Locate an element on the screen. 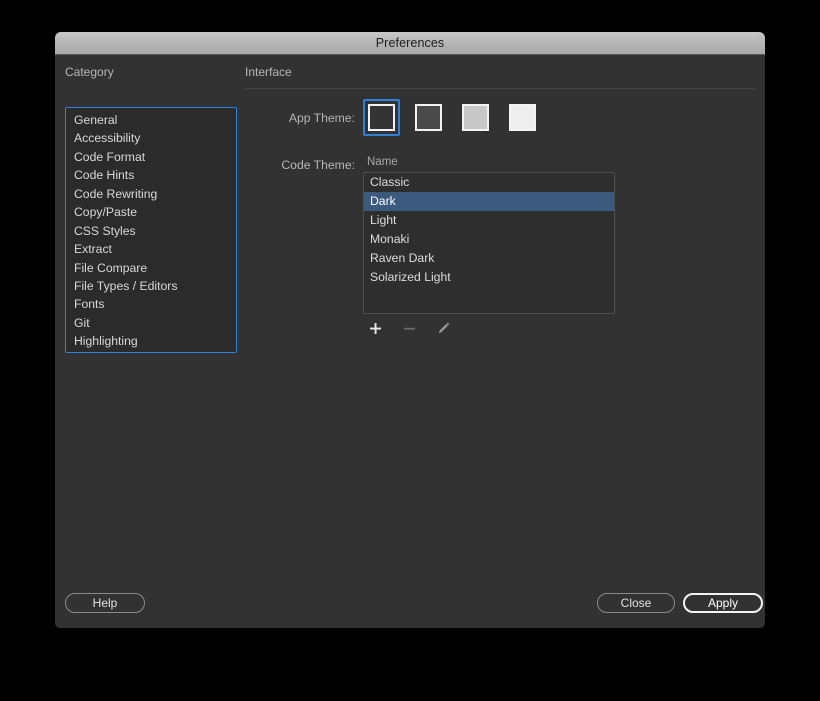 This screenshot has height=701, width=820. code-theme-item-classic: Classic is located at coordinates (489, 182).